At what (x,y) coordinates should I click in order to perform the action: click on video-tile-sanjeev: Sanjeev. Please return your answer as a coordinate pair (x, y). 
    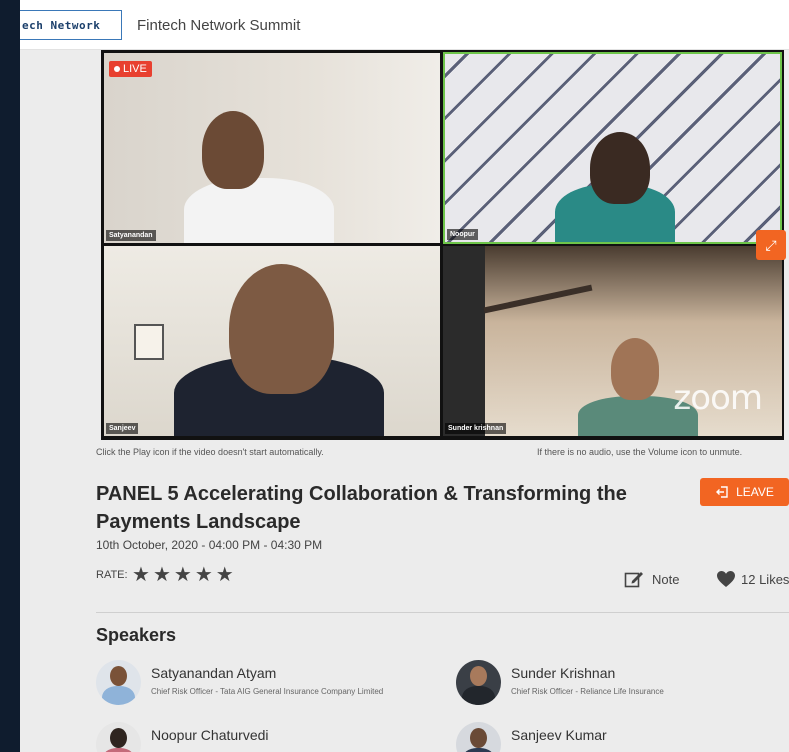
    Looking at the image, I should click on (272, 341).